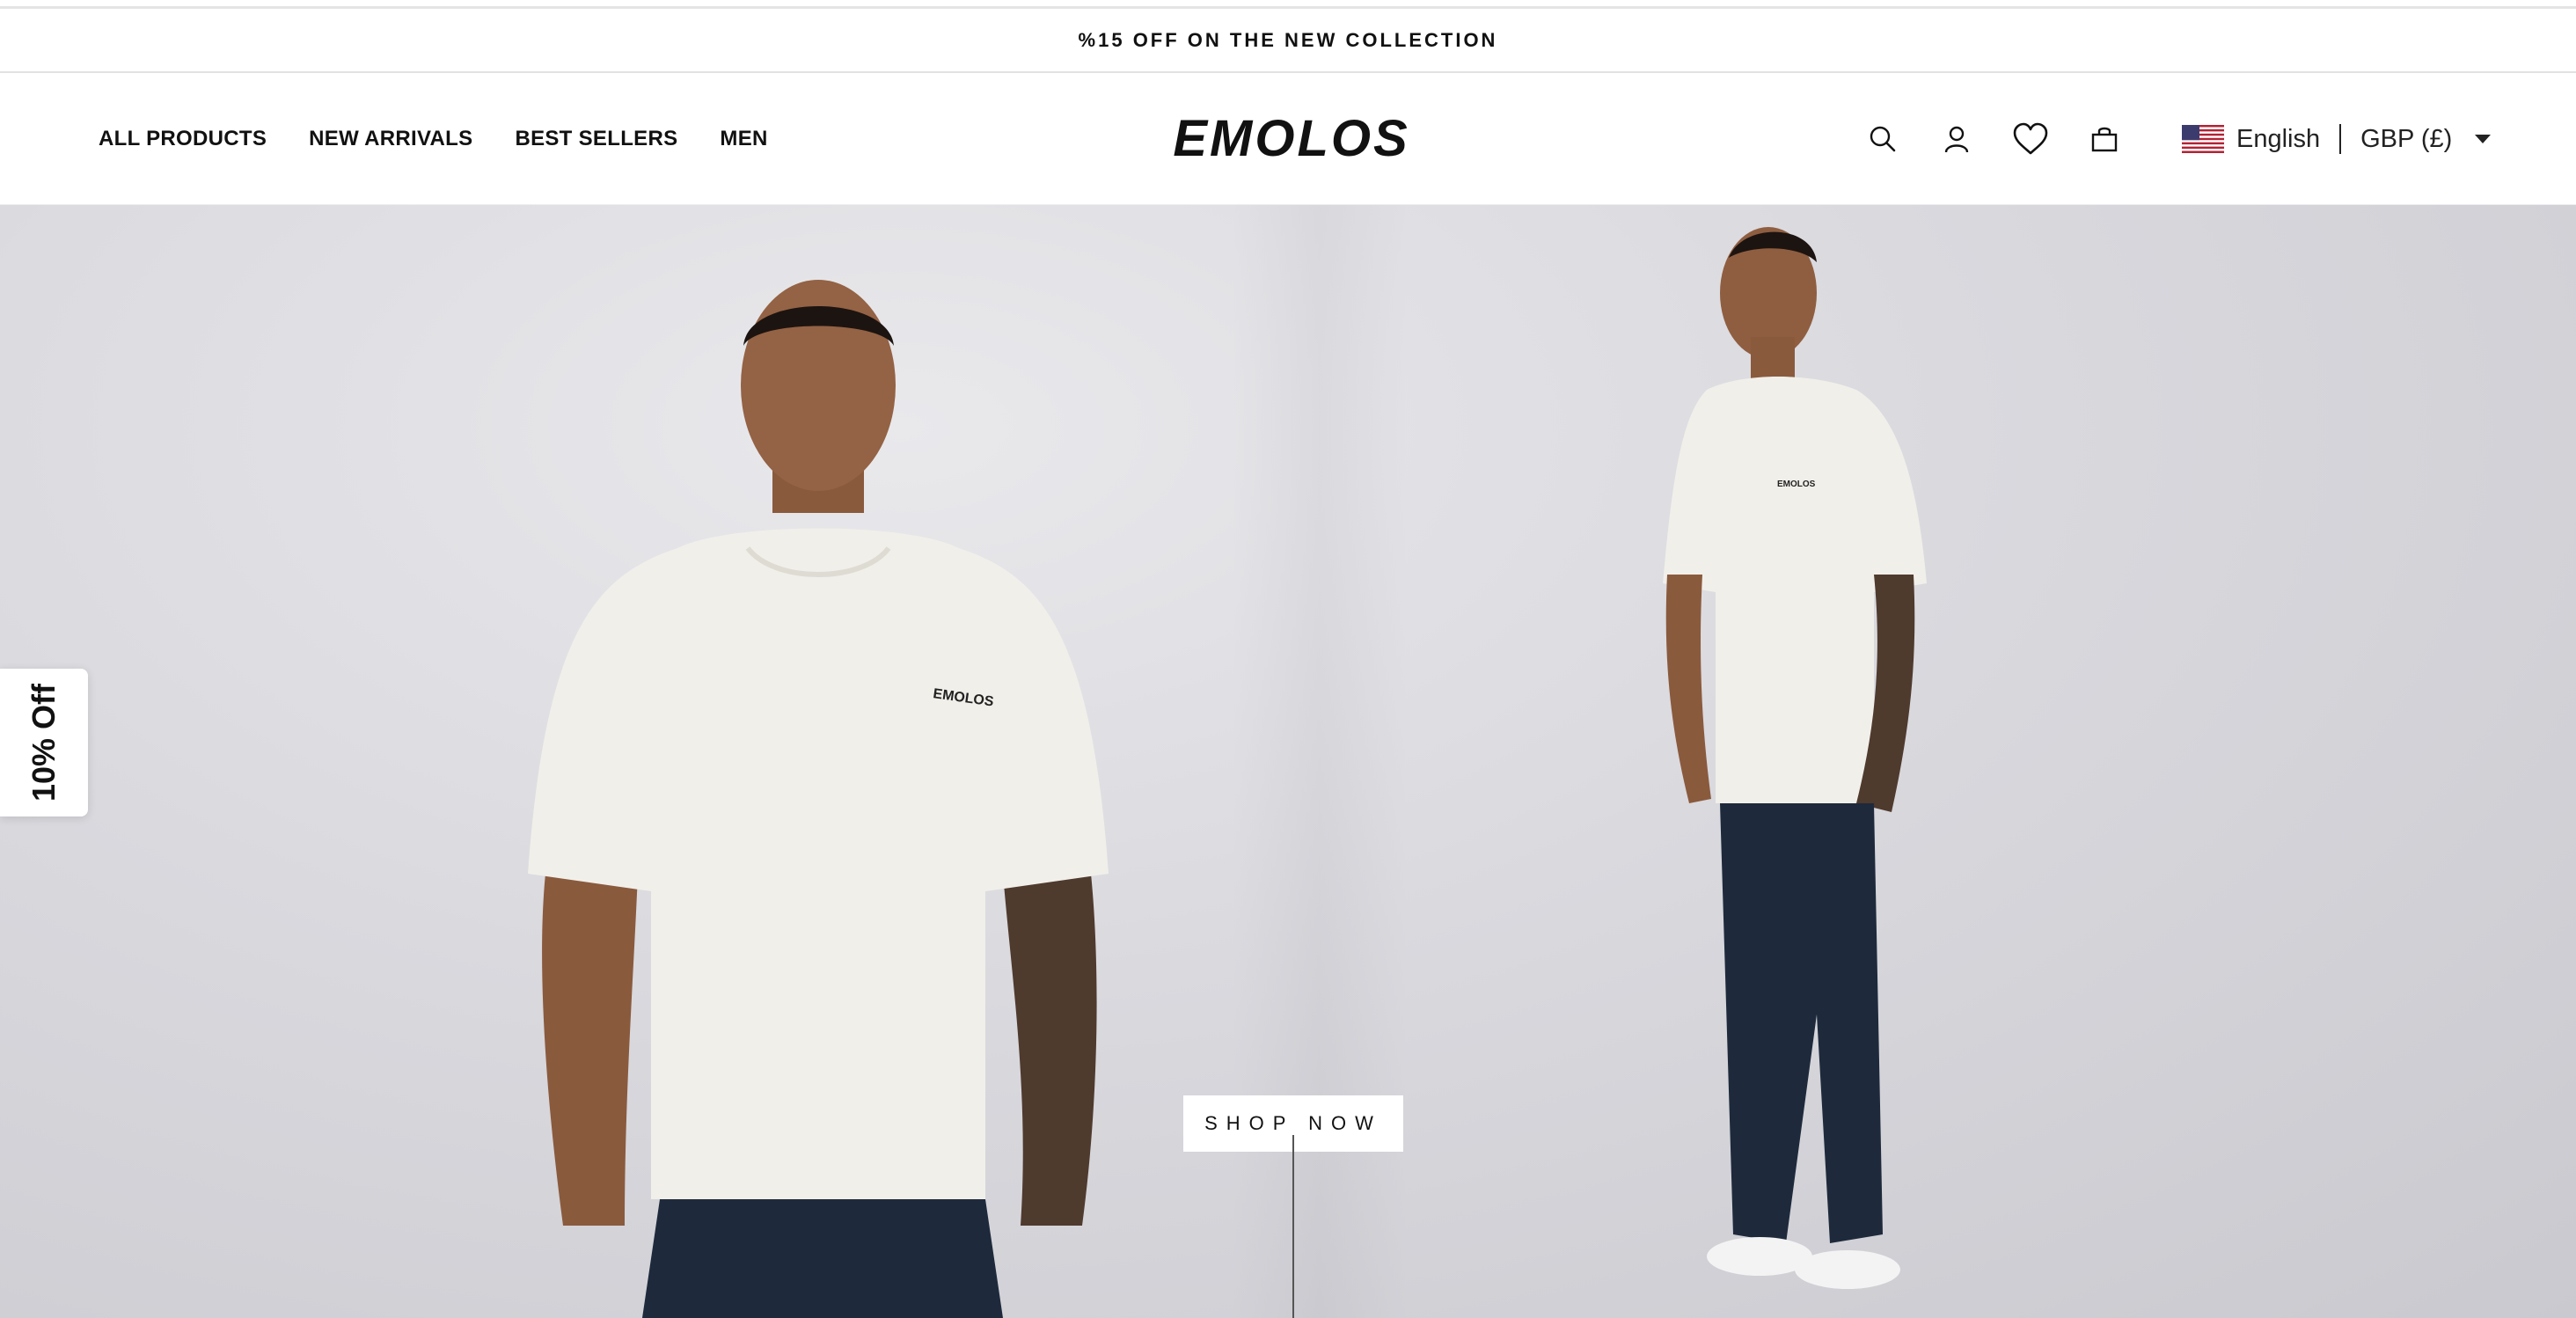  I want to click on emolos-logo: EMOLOS, so click(1291, 138).